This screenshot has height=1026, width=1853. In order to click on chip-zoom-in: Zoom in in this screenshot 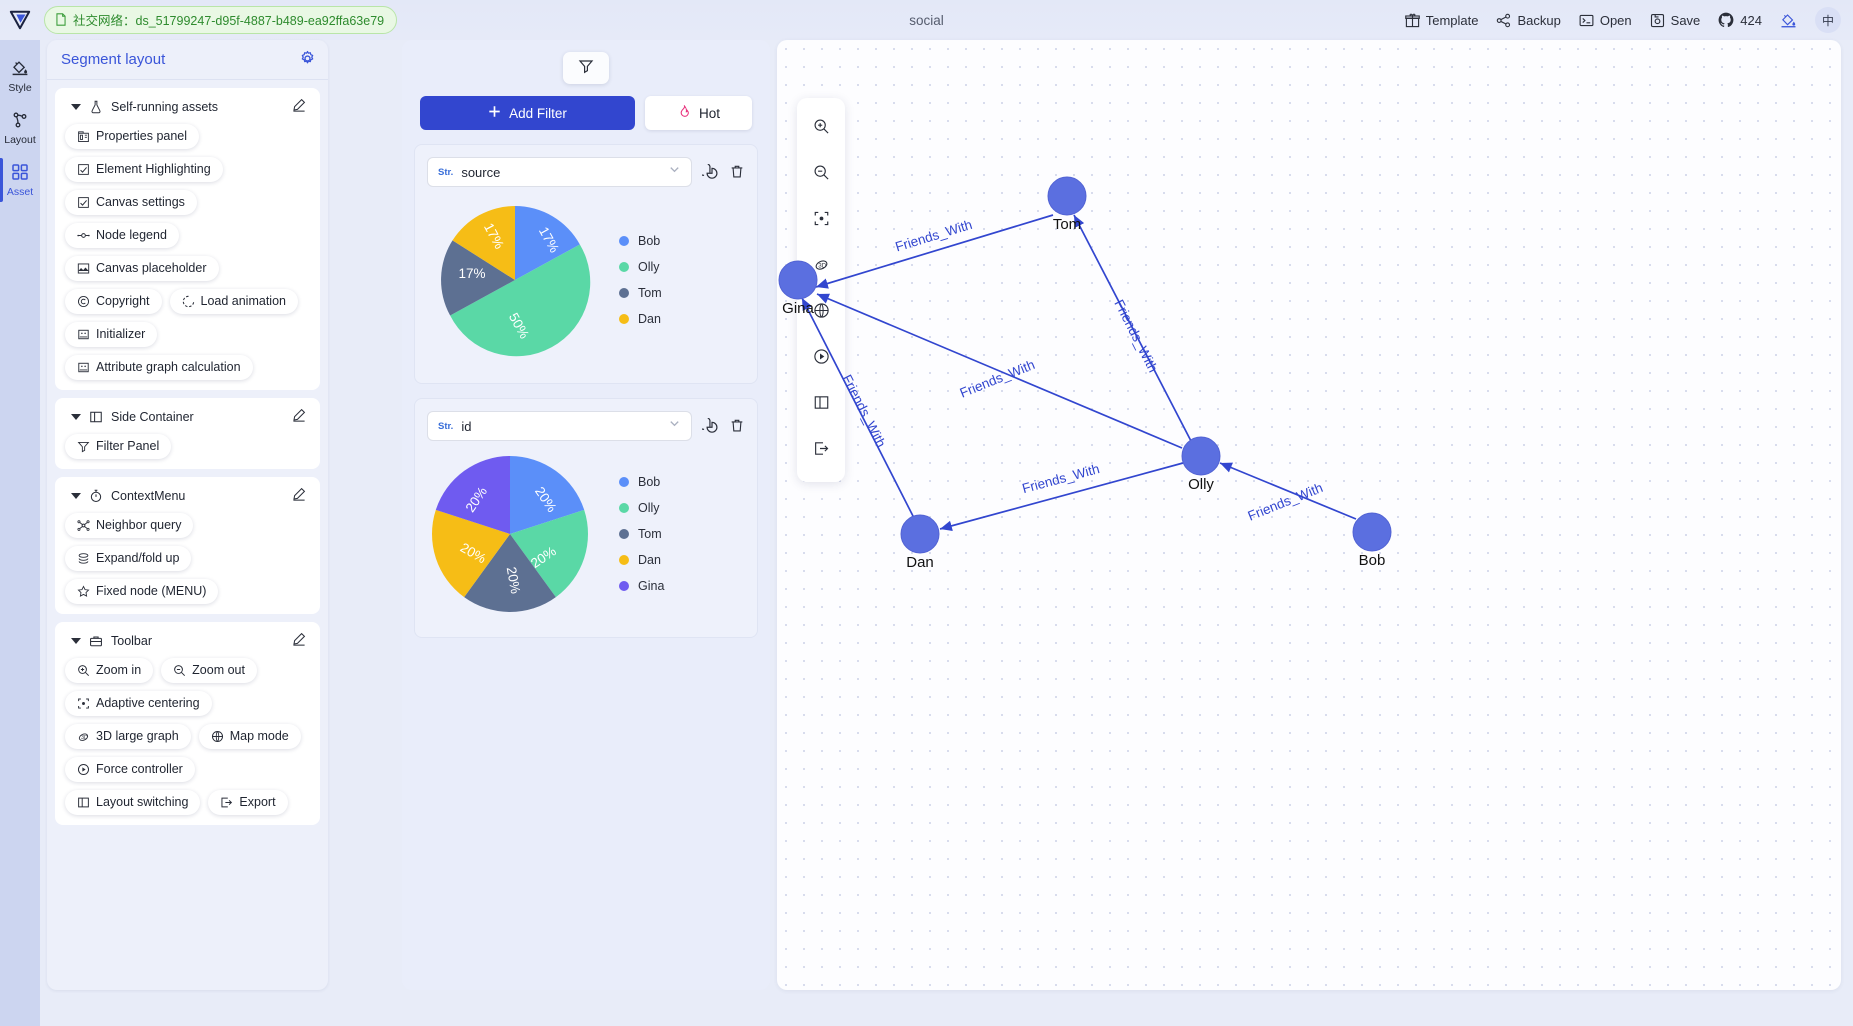, I will do `click(109, 670)`.